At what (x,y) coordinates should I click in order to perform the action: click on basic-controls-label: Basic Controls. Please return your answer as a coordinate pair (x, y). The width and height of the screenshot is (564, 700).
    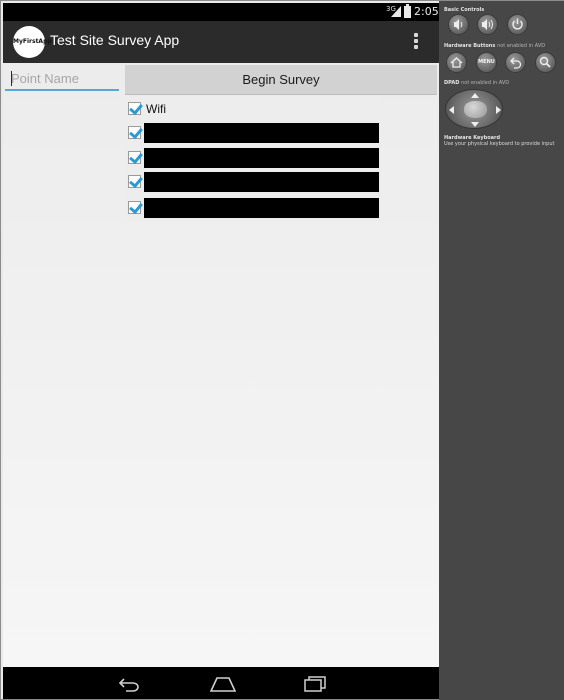
    Looking at the image, I should click on (464, 10).